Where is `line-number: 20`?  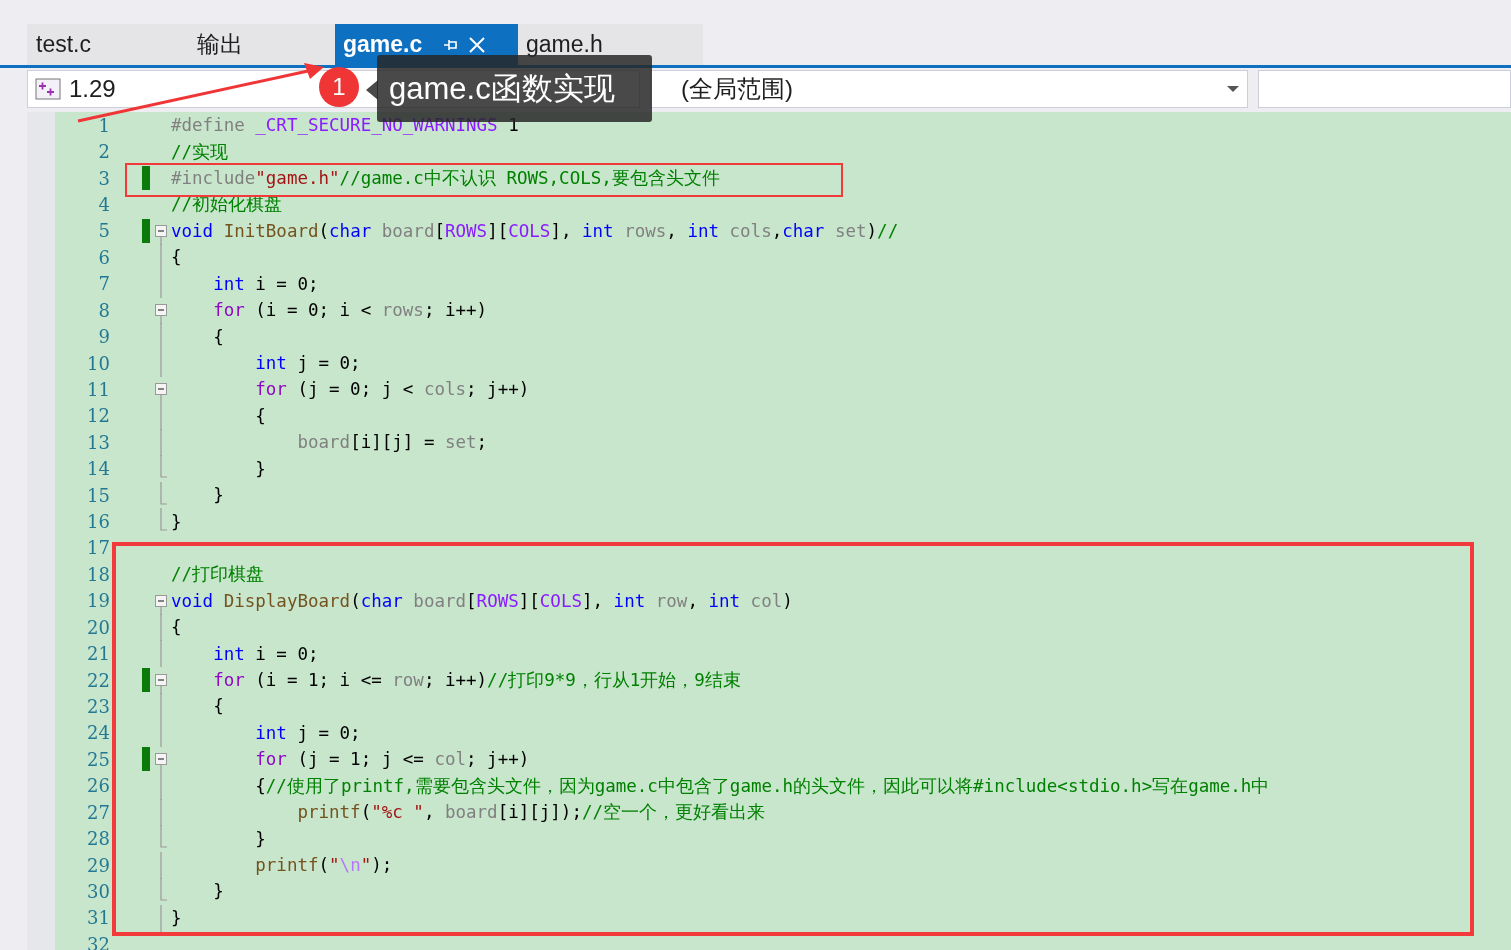
line-number: 20 is located at coordinates (98, 627).